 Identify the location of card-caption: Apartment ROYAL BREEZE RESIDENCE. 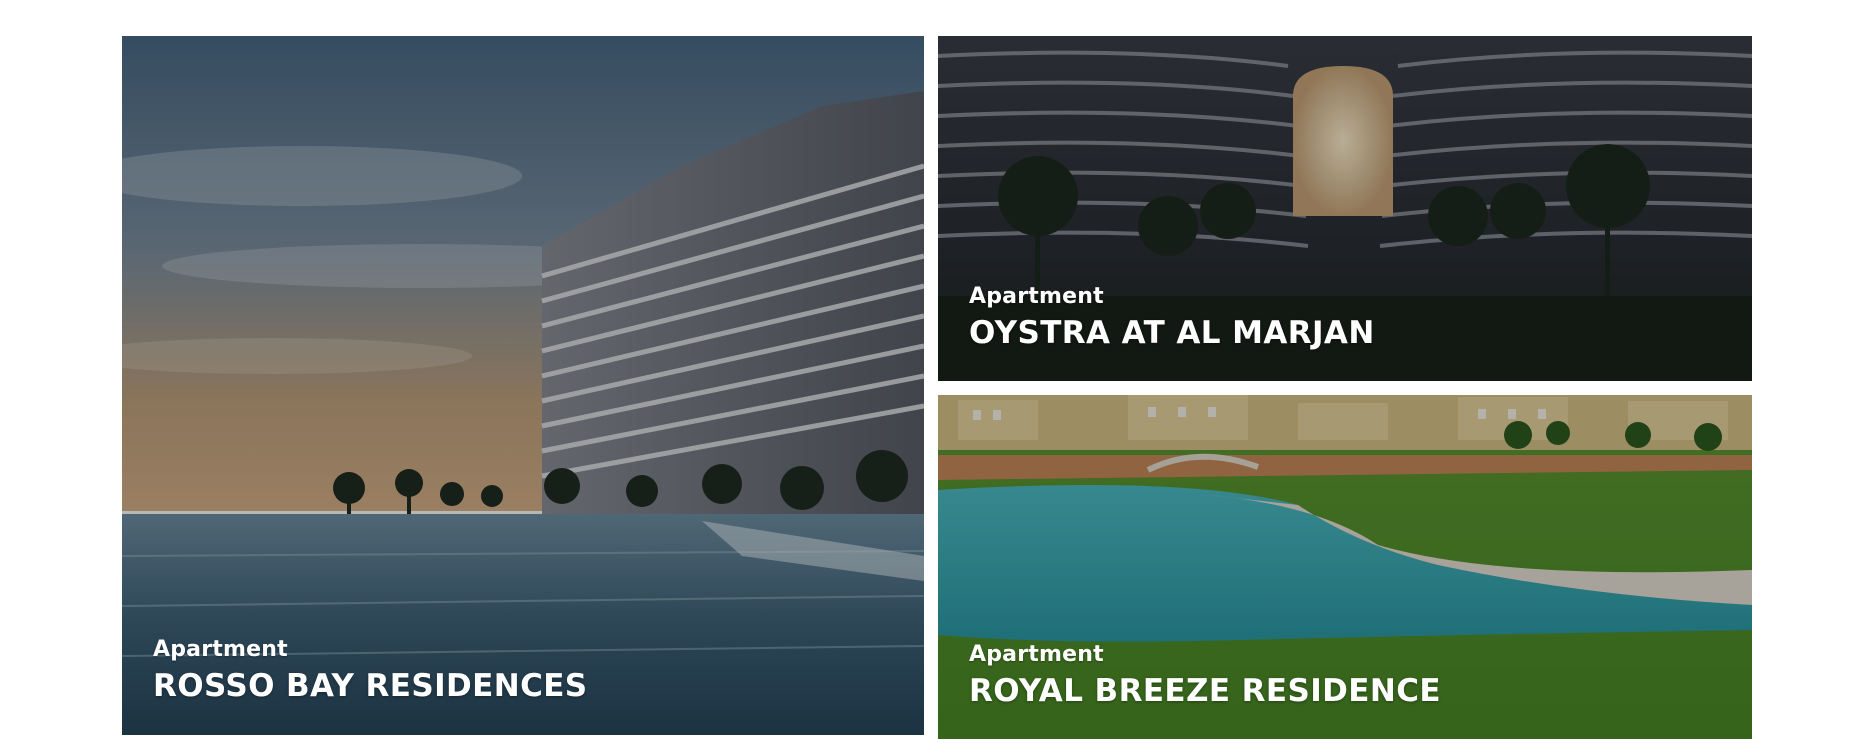
(1205, 675).